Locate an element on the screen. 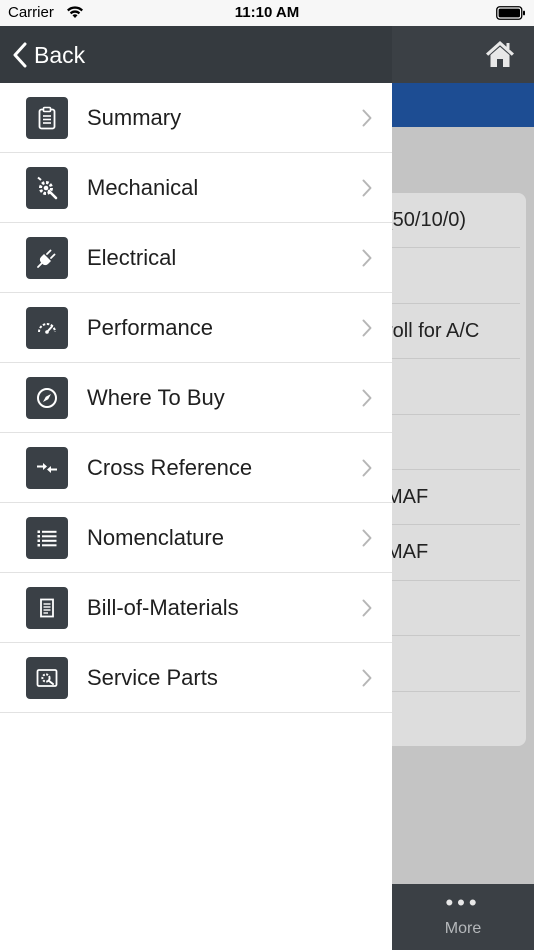 The width and height of the screenshot is (534, 950). battery-icon is located at coordinates (510, 13).